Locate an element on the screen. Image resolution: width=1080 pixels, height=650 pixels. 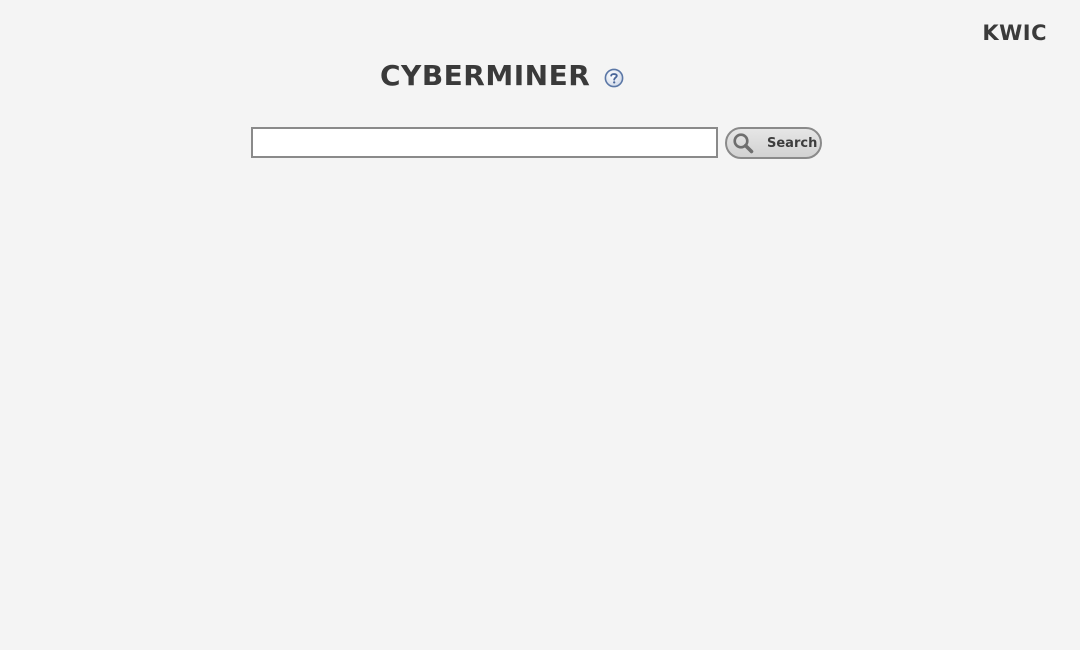
search-button-label: Search is located at coordinates (792, 143).